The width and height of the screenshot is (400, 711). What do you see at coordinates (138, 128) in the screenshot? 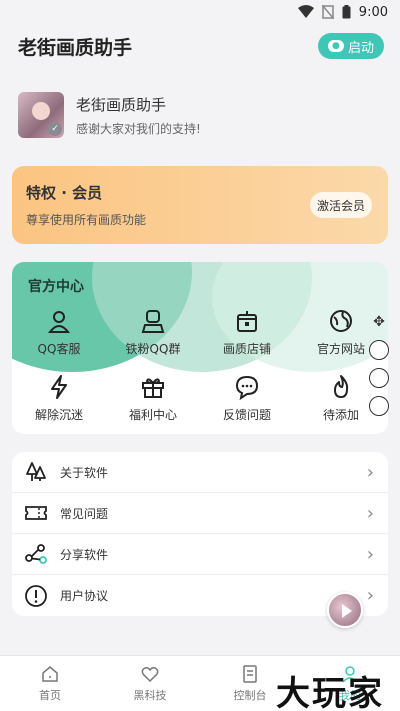
I see `profile-subtitle: 感谢大家对我们的支持!` at bounding box center [138, 128].